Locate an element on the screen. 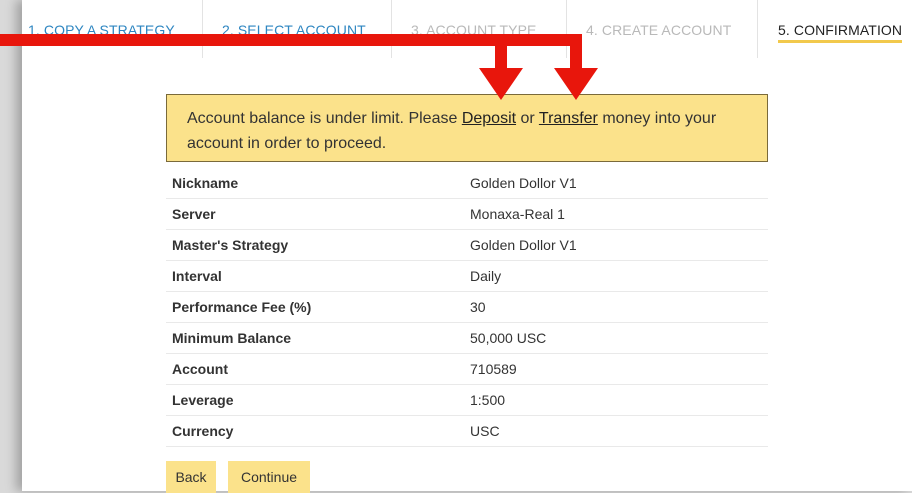  row-label-performance-fee: Performance Fee (%) is located at coordinates (242, 307).